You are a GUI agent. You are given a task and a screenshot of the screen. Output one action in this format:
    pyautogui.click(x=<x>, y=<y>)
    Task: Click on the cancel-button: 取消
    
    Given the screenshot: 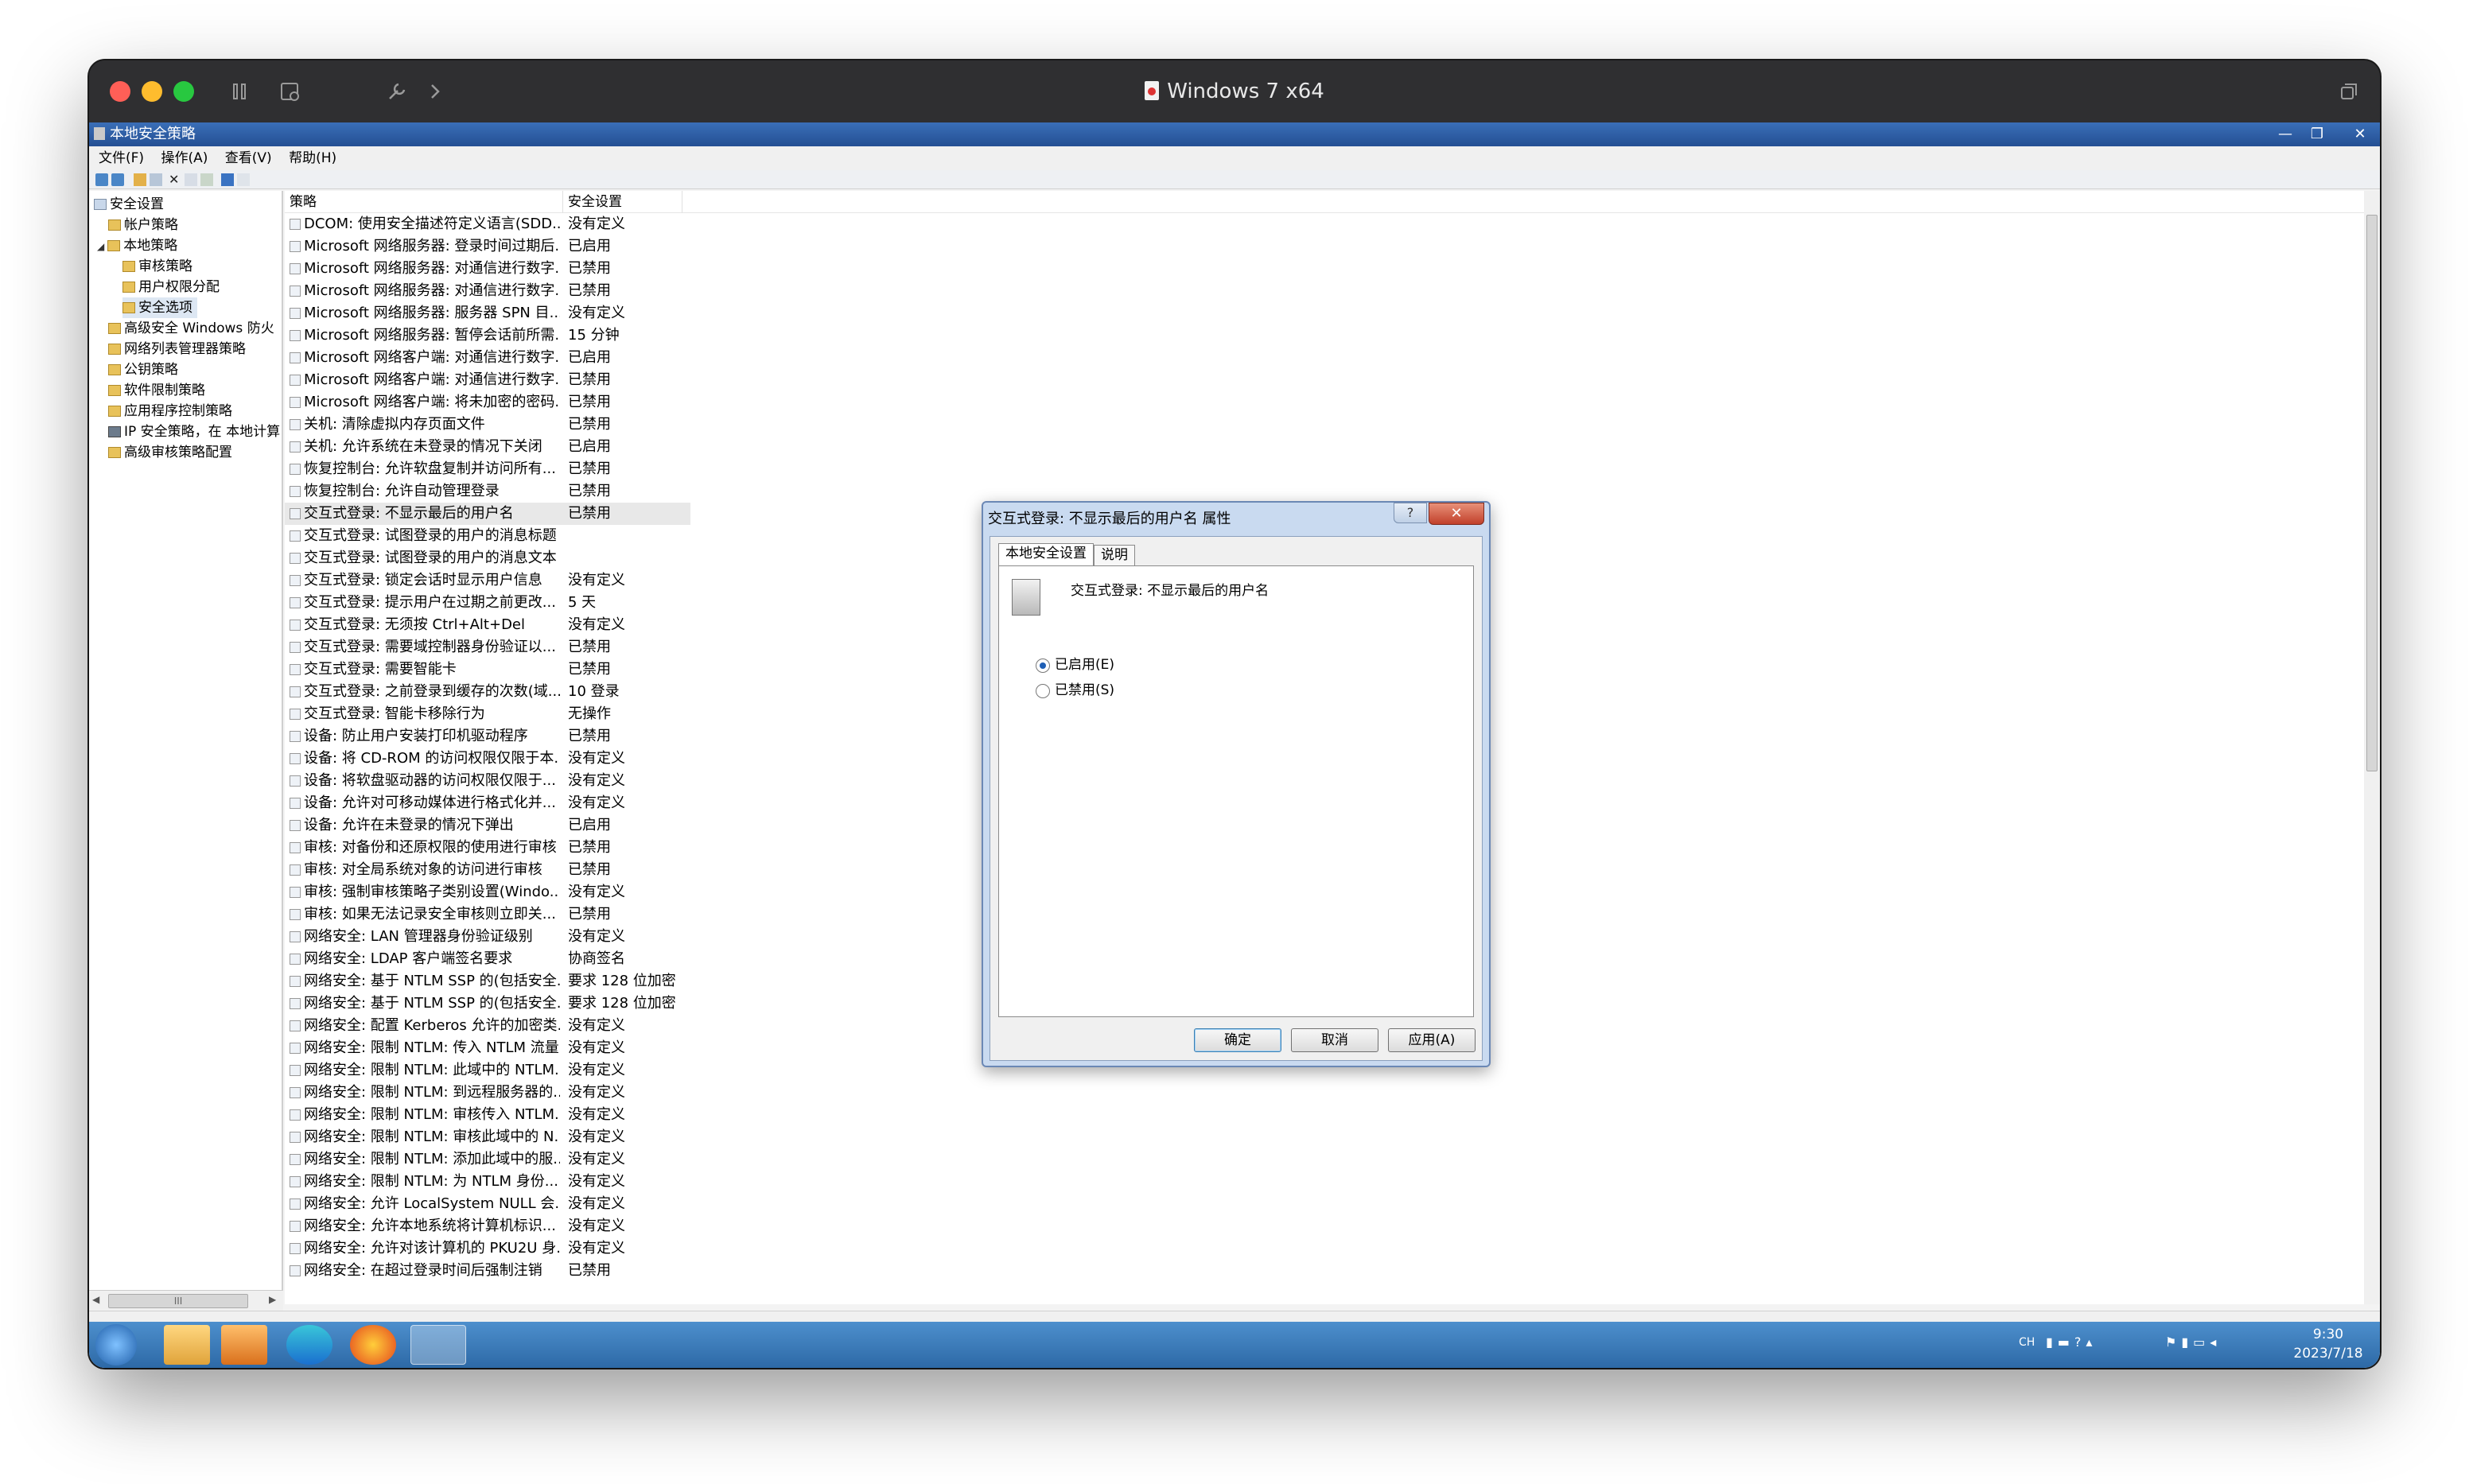 What is the action you would take?
    pyautogui.click(x=1334, y=1040)
    